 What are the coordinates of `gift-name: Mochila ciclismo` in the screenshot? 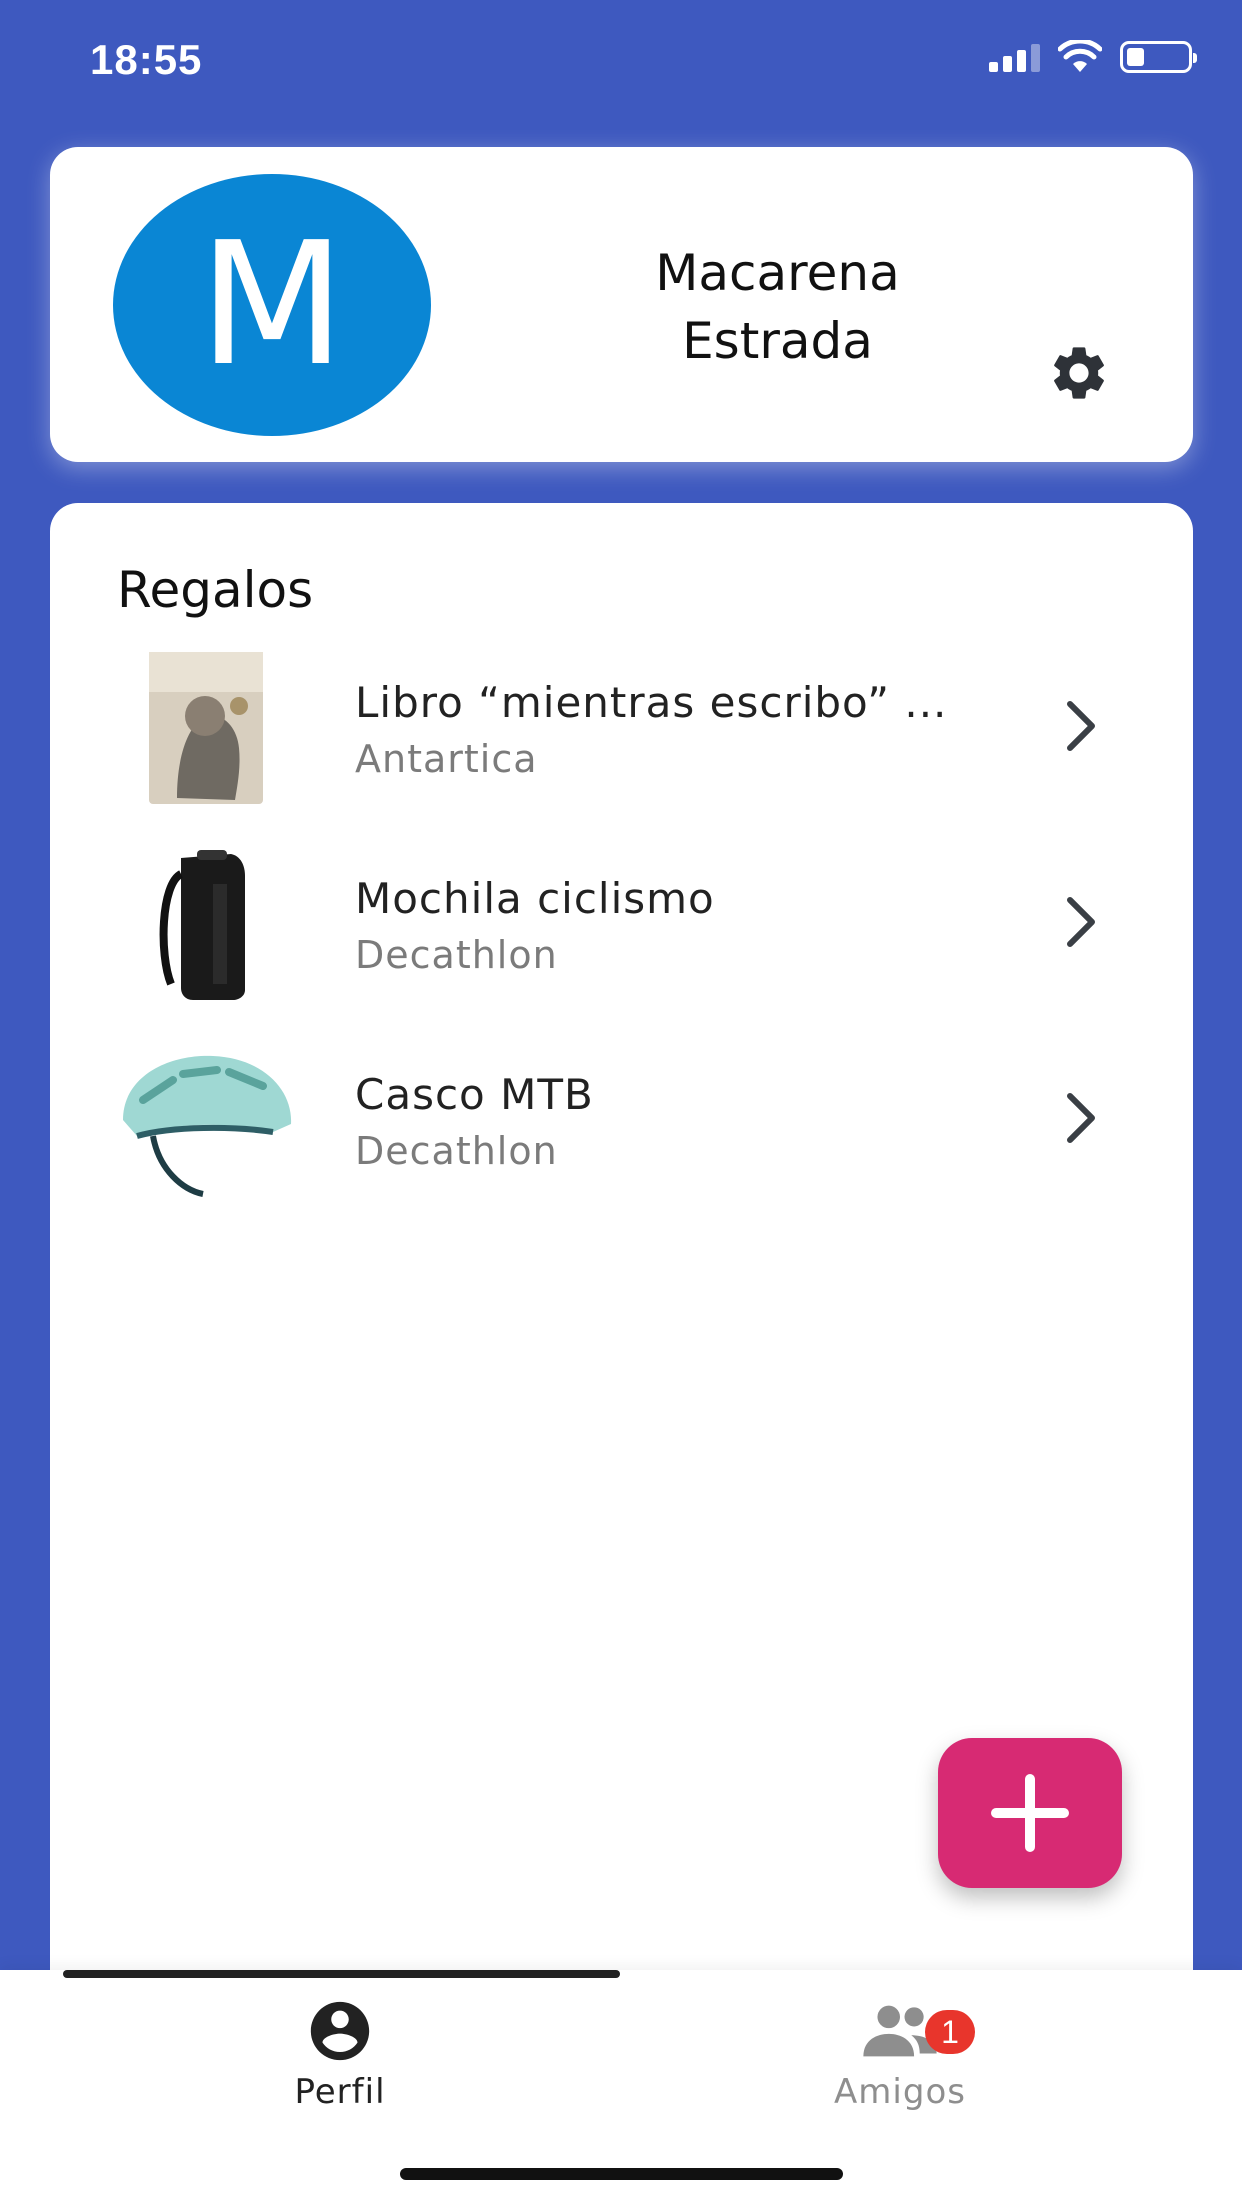 It's located at (535, 898).